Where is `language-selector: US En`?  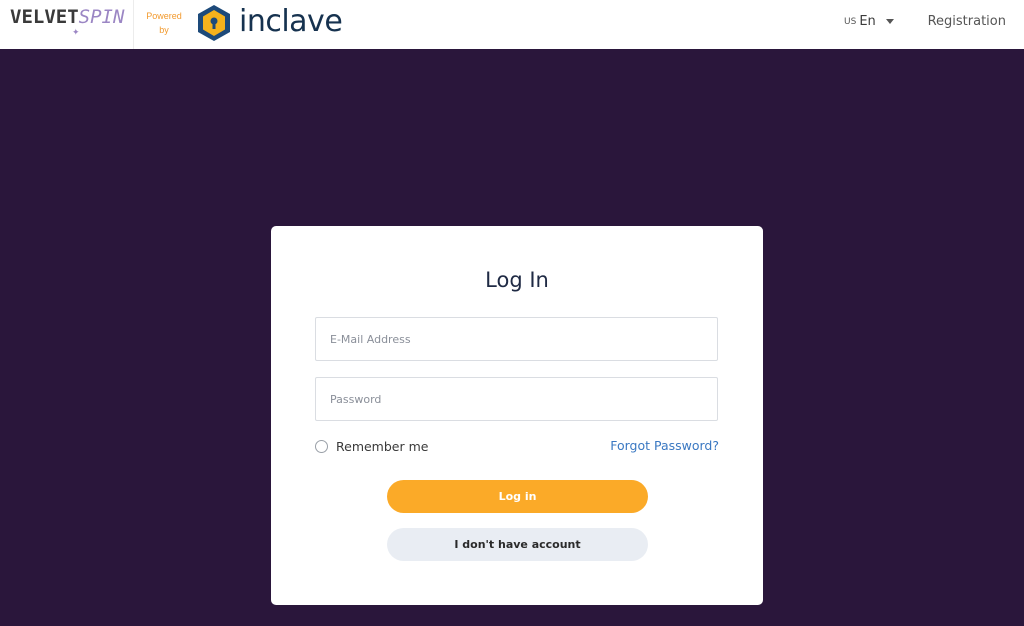 language-selector: US En is located at coordinates (869, 21).